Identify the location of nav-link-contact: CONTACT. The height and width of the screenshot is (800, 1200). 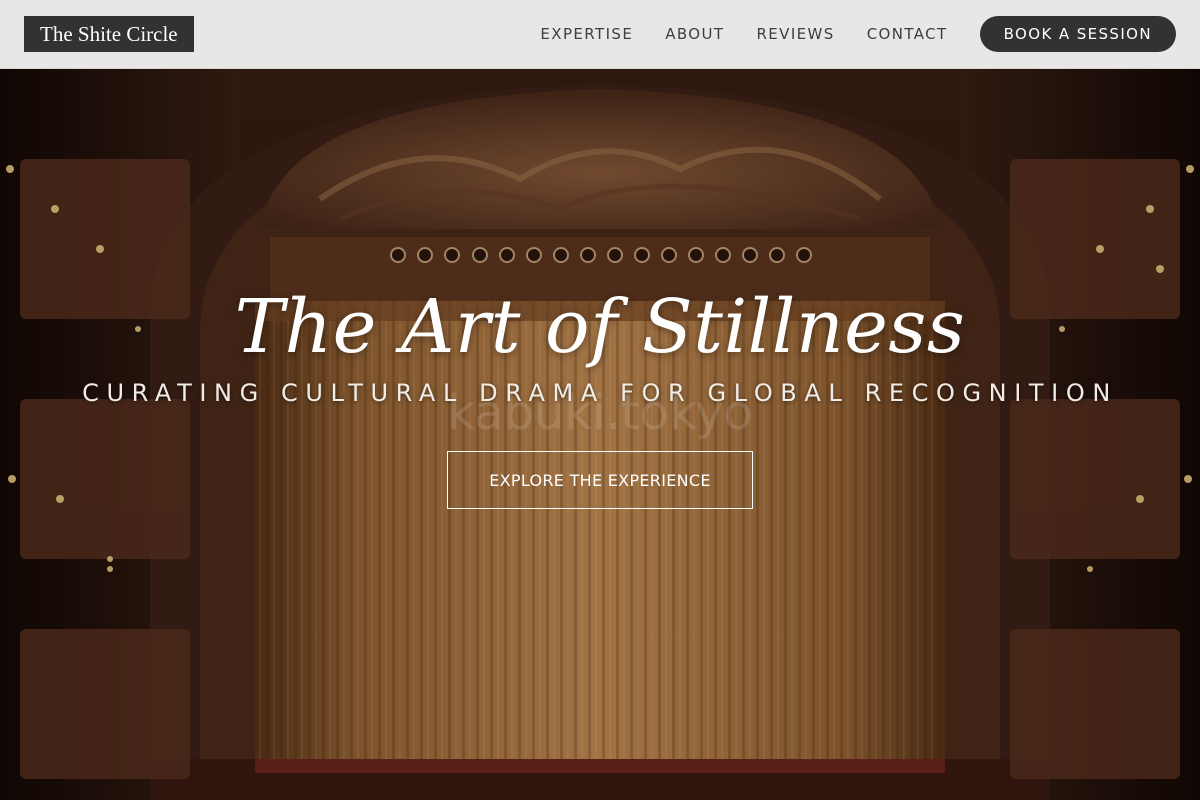
(907, 34).